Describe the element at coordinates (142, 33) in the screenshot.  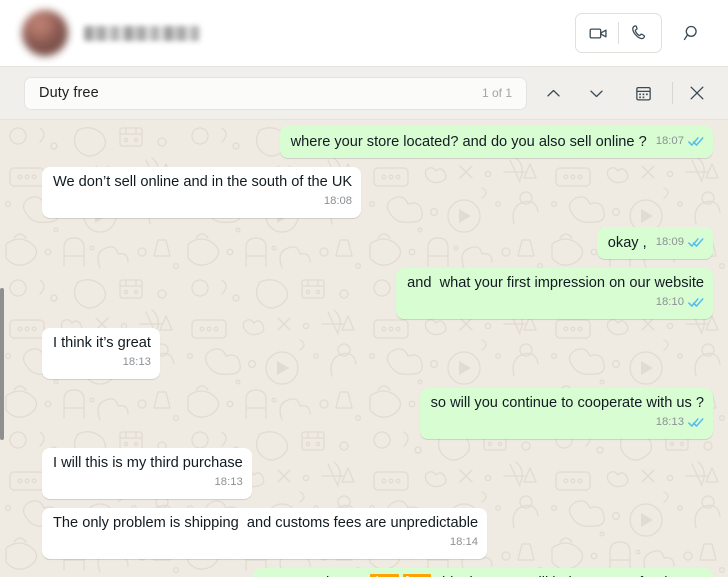
I see `contact-name-redacted` at that location.